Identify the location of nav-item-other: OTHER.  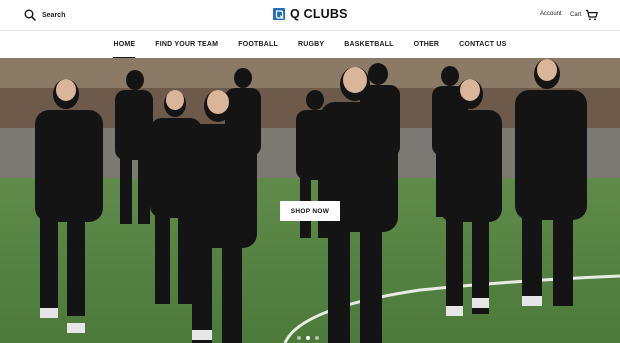
(427, 44).